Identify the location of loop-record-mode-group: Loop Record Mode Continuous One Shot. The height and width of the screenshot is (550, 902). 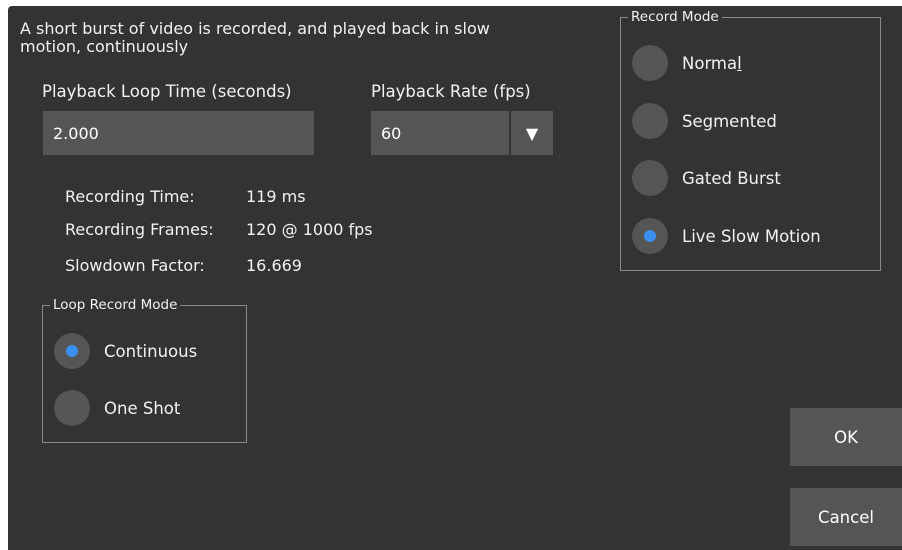
(144, 370).